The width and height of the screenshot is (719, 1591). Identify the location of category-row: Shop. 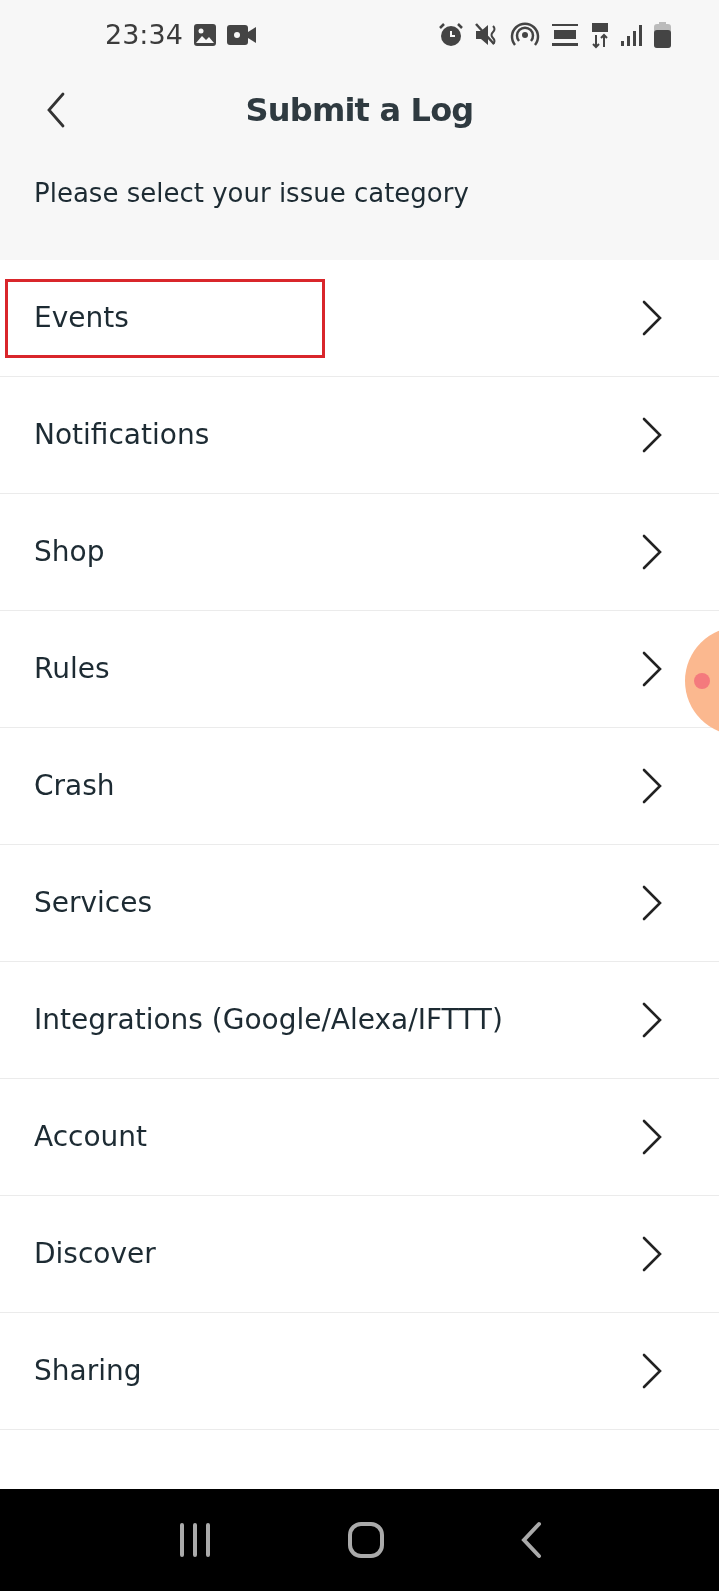
(359, 552).